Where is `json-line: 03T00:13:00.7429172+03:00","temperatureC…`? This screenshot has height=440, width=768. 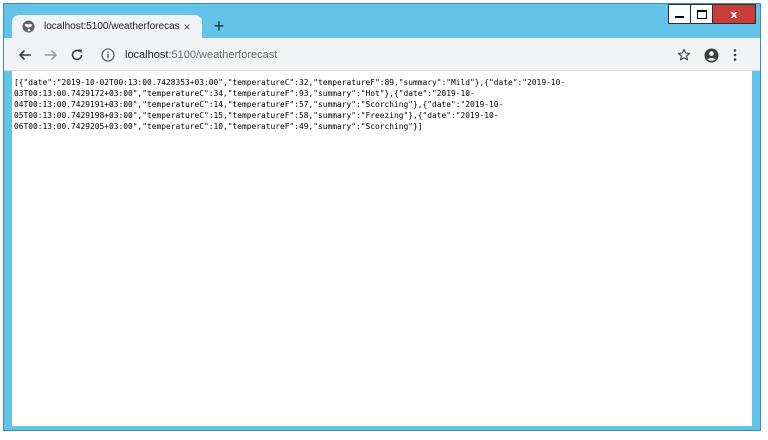
json-line: 03T00:13:00.7429172+03:00","temperatureC… is located at coordinates (244, 93).